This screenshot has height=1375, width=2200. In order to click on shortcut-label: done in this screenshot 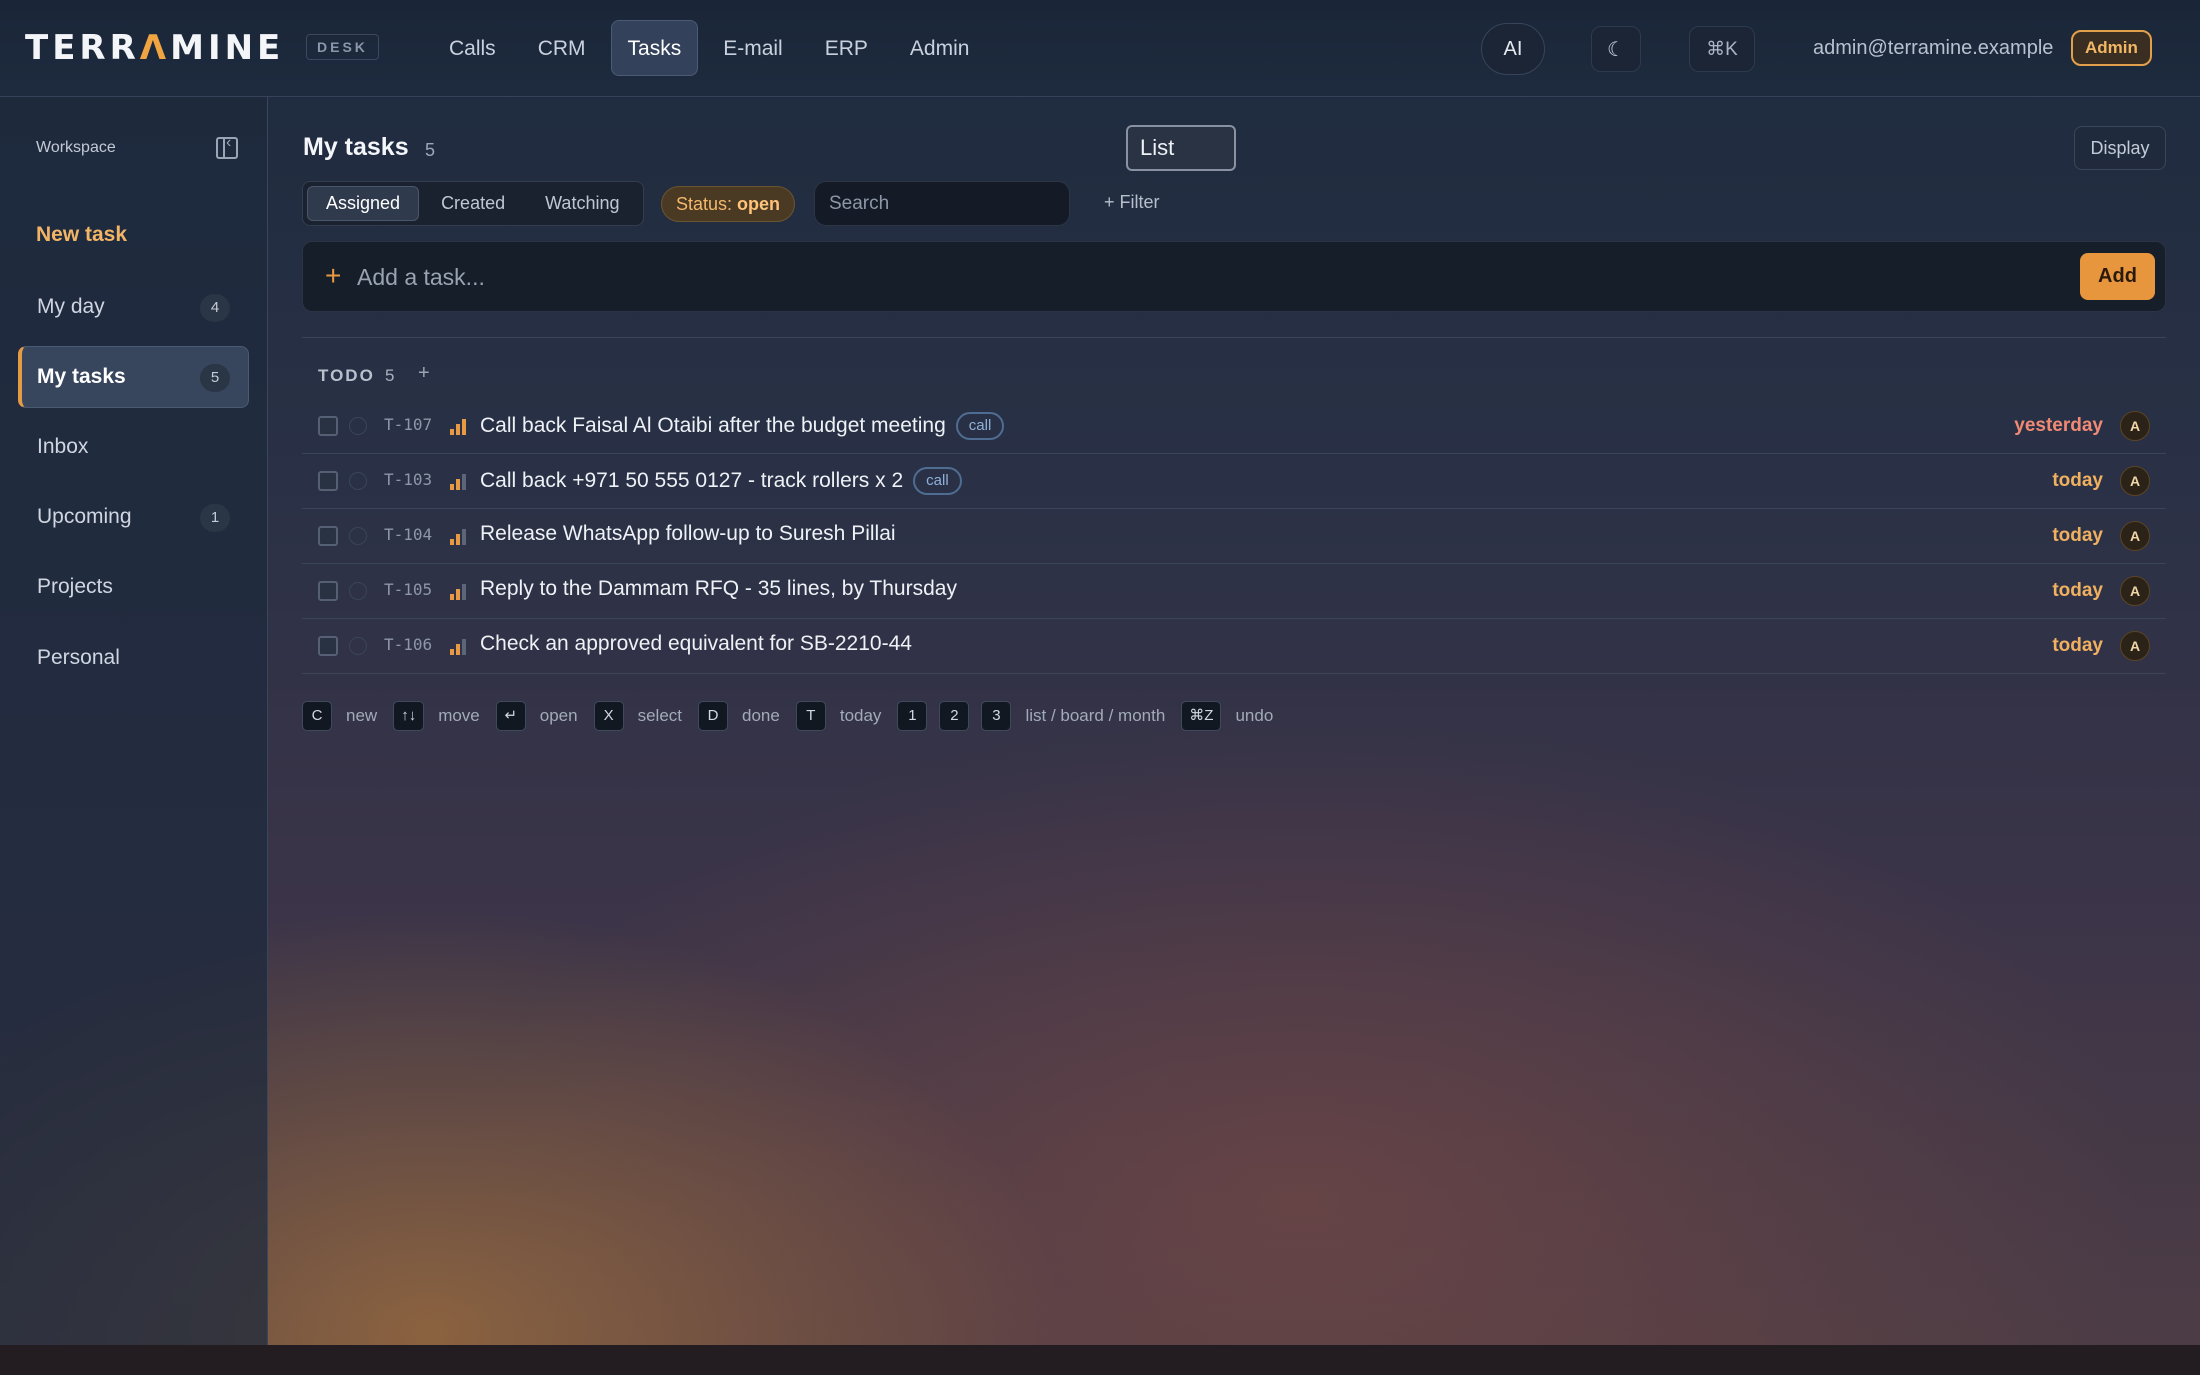, I will do `click(761, 715)`.